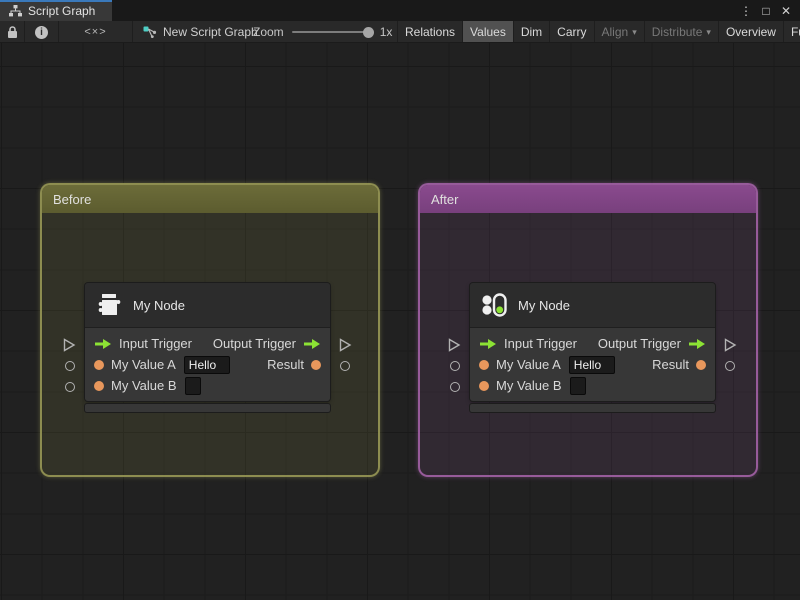  I want to click on box-node-icon, so click(109, 305).